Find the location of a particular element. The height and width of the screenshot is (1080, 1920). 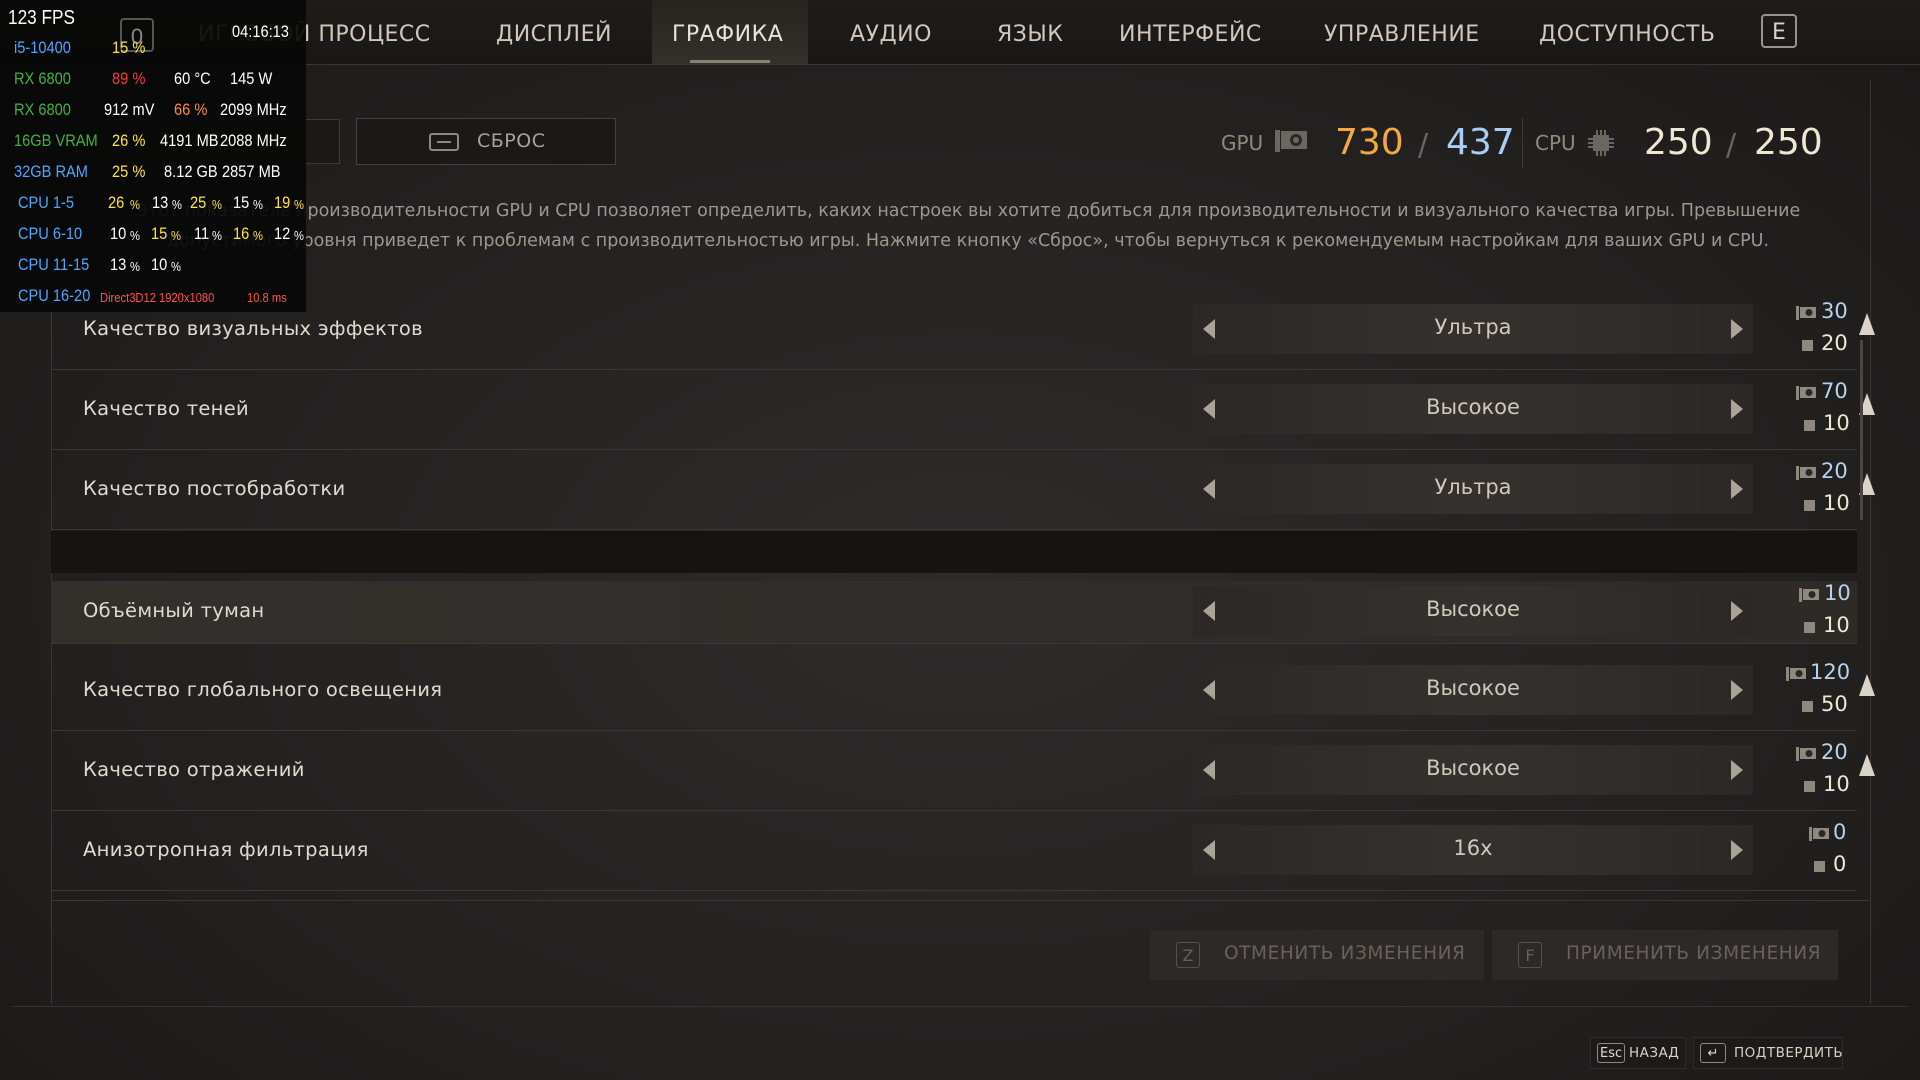

setting-value: Ультра is located at coordinates (1473, 327).